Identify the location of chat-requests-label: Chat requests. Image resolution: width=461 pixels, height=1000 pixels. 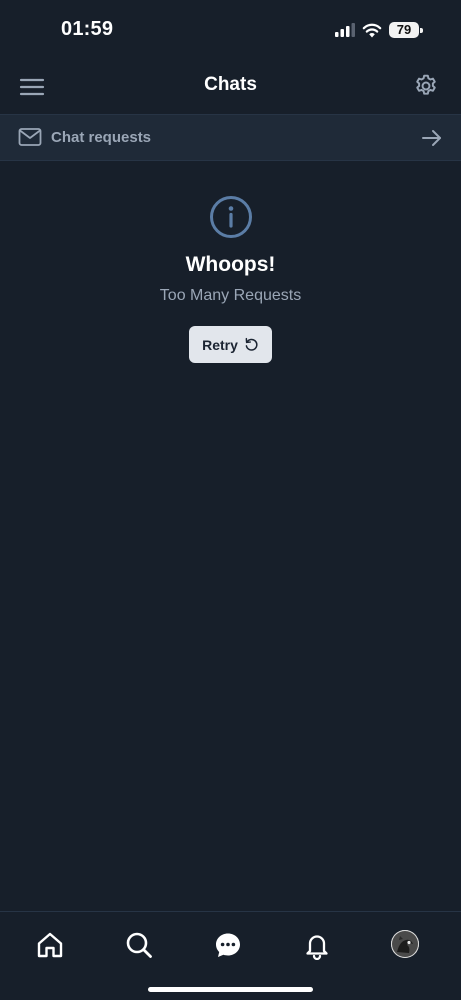
(101, 137).